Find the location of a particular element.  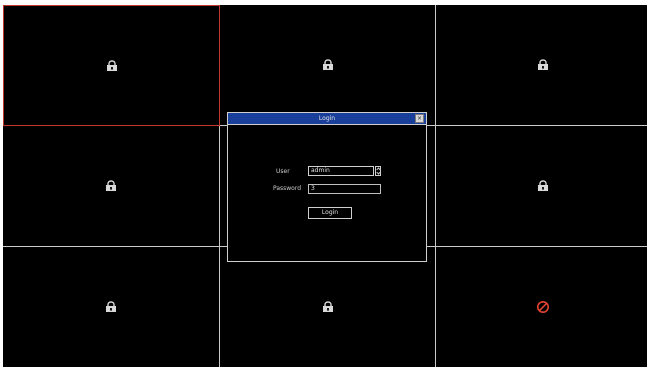

login-dialog: Login × User admin Password 3 Login is located at coordinates (327, 187).